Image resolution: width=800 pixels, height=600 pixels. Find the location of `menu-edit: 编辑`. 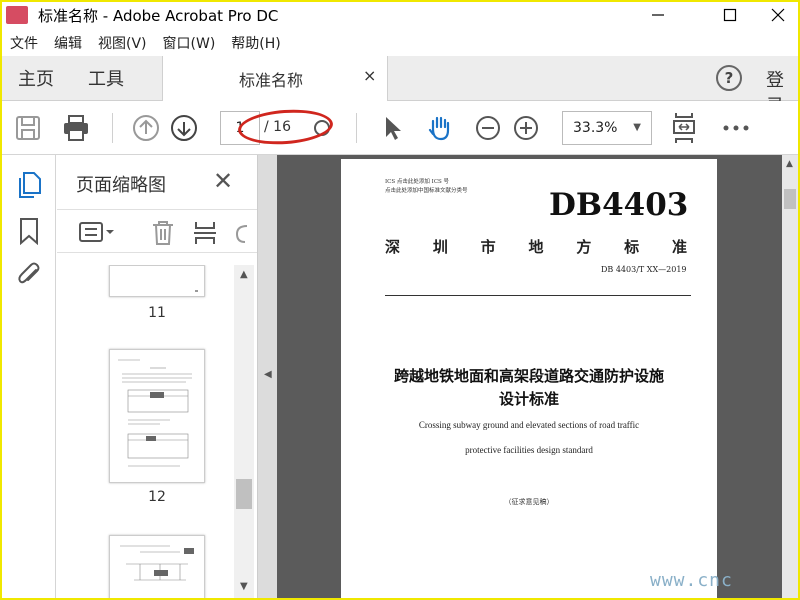

menu-edit: 编辑 is located at coordinates (68, 43).